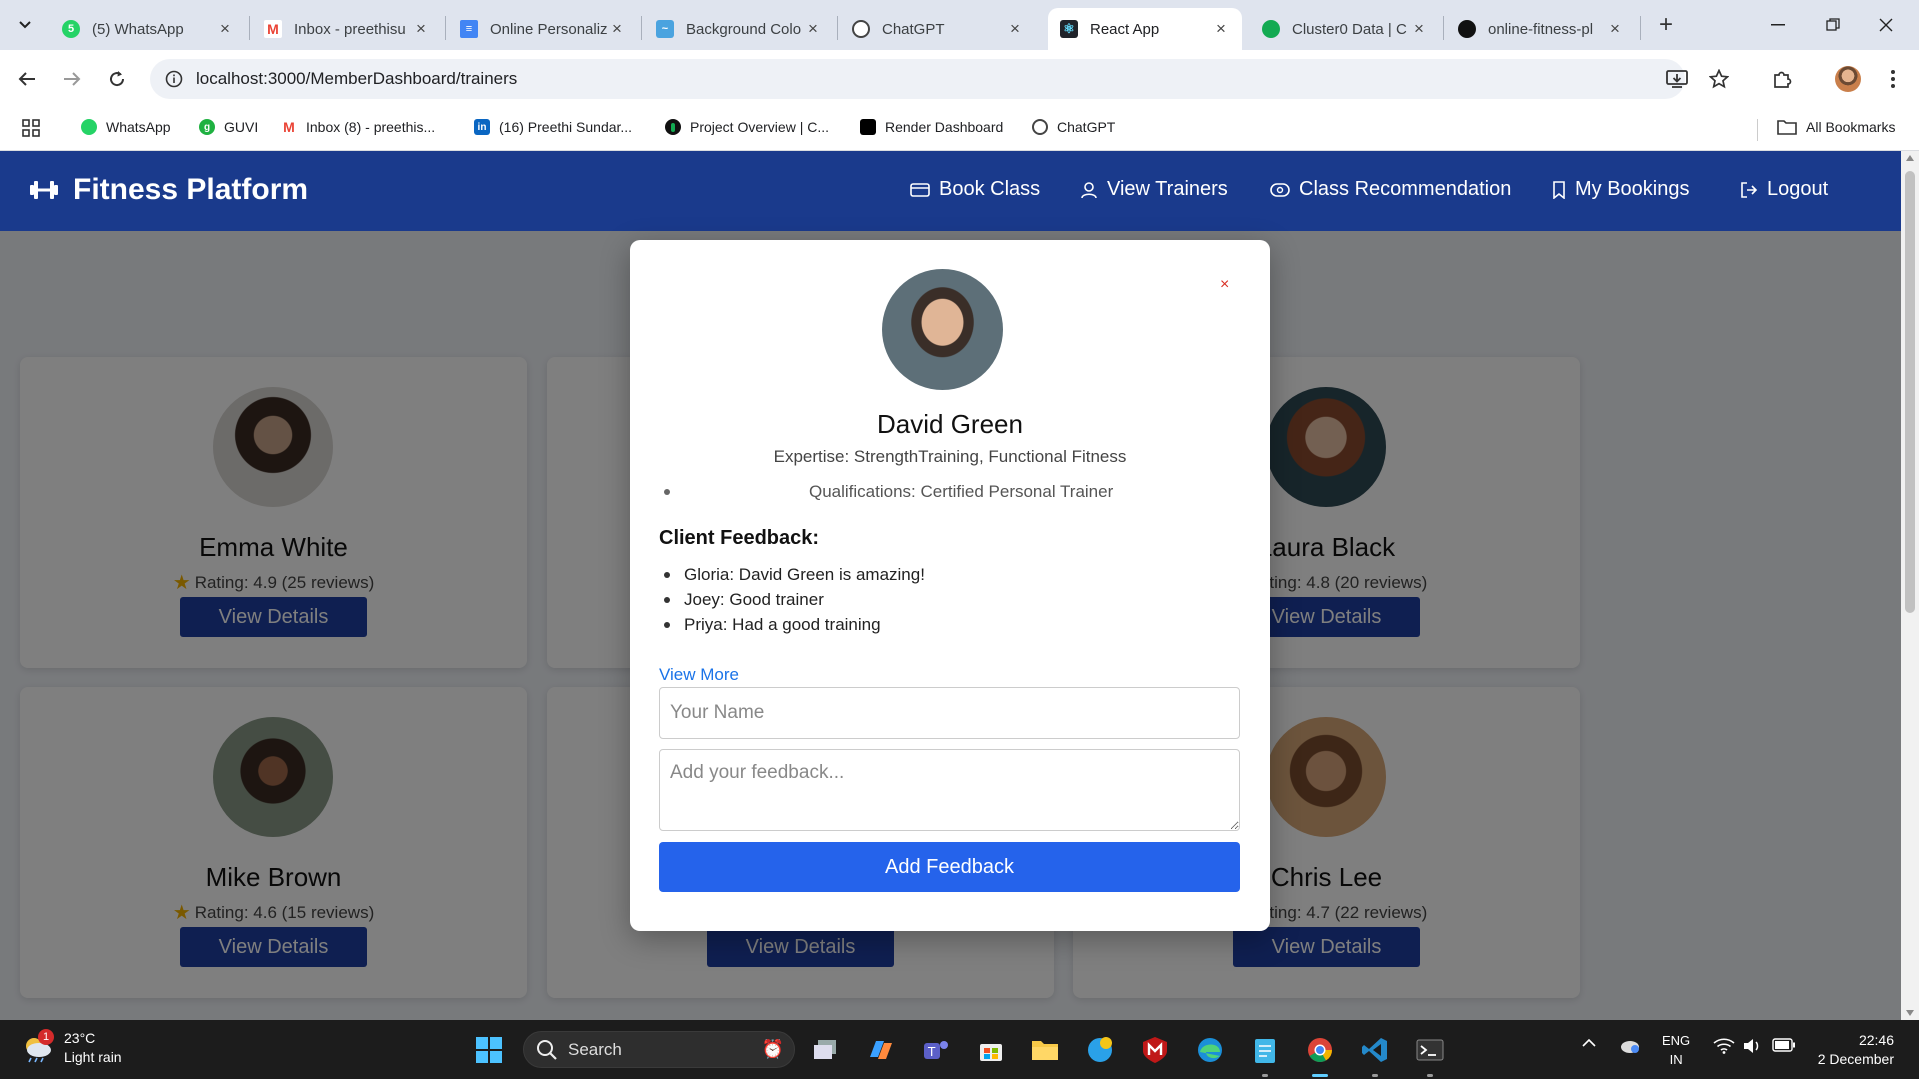 This screenshot has height=1079, width=1919. I want to click on weather-rain-icon: 1, so click(37, 1046).